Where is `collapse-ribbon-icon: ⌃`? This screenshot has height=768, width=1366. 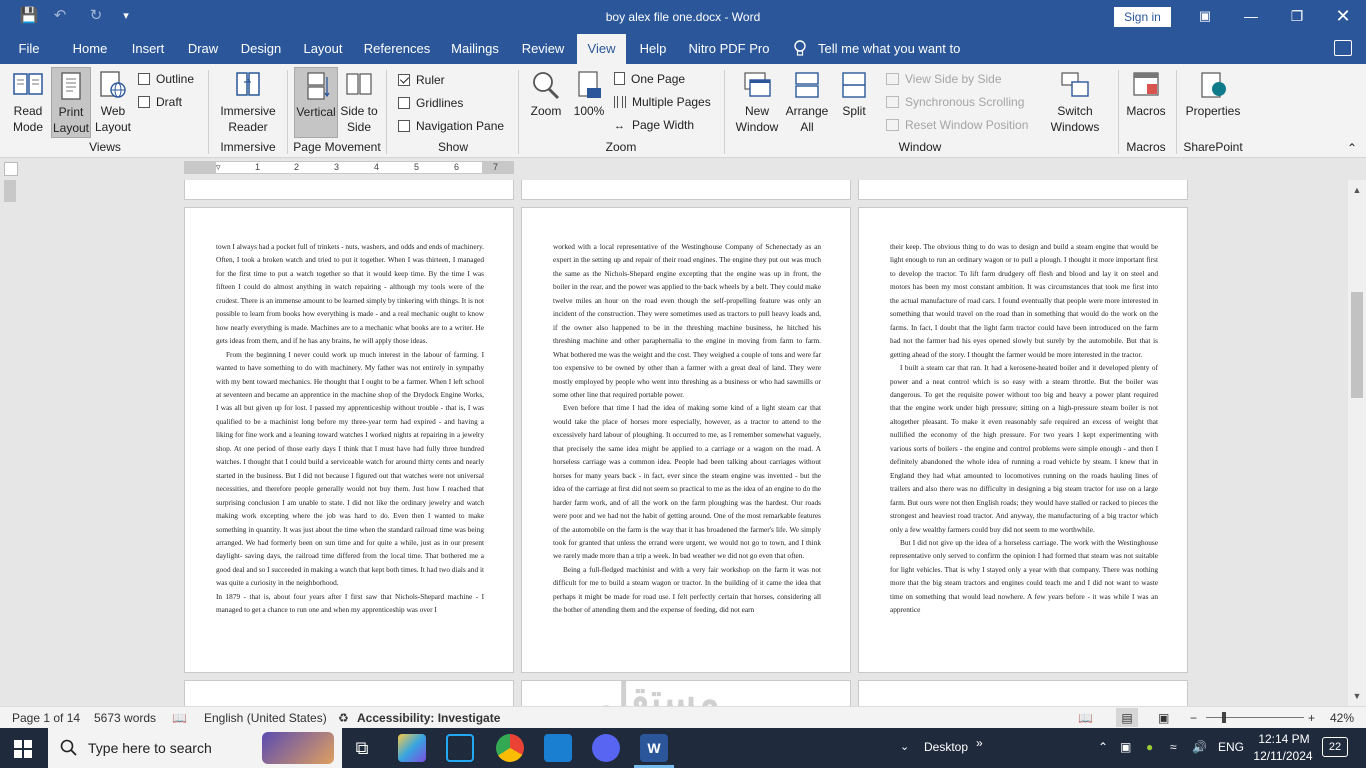
collapse-ribbon-icon: ⌃ is located at coordinates (1352, 148).